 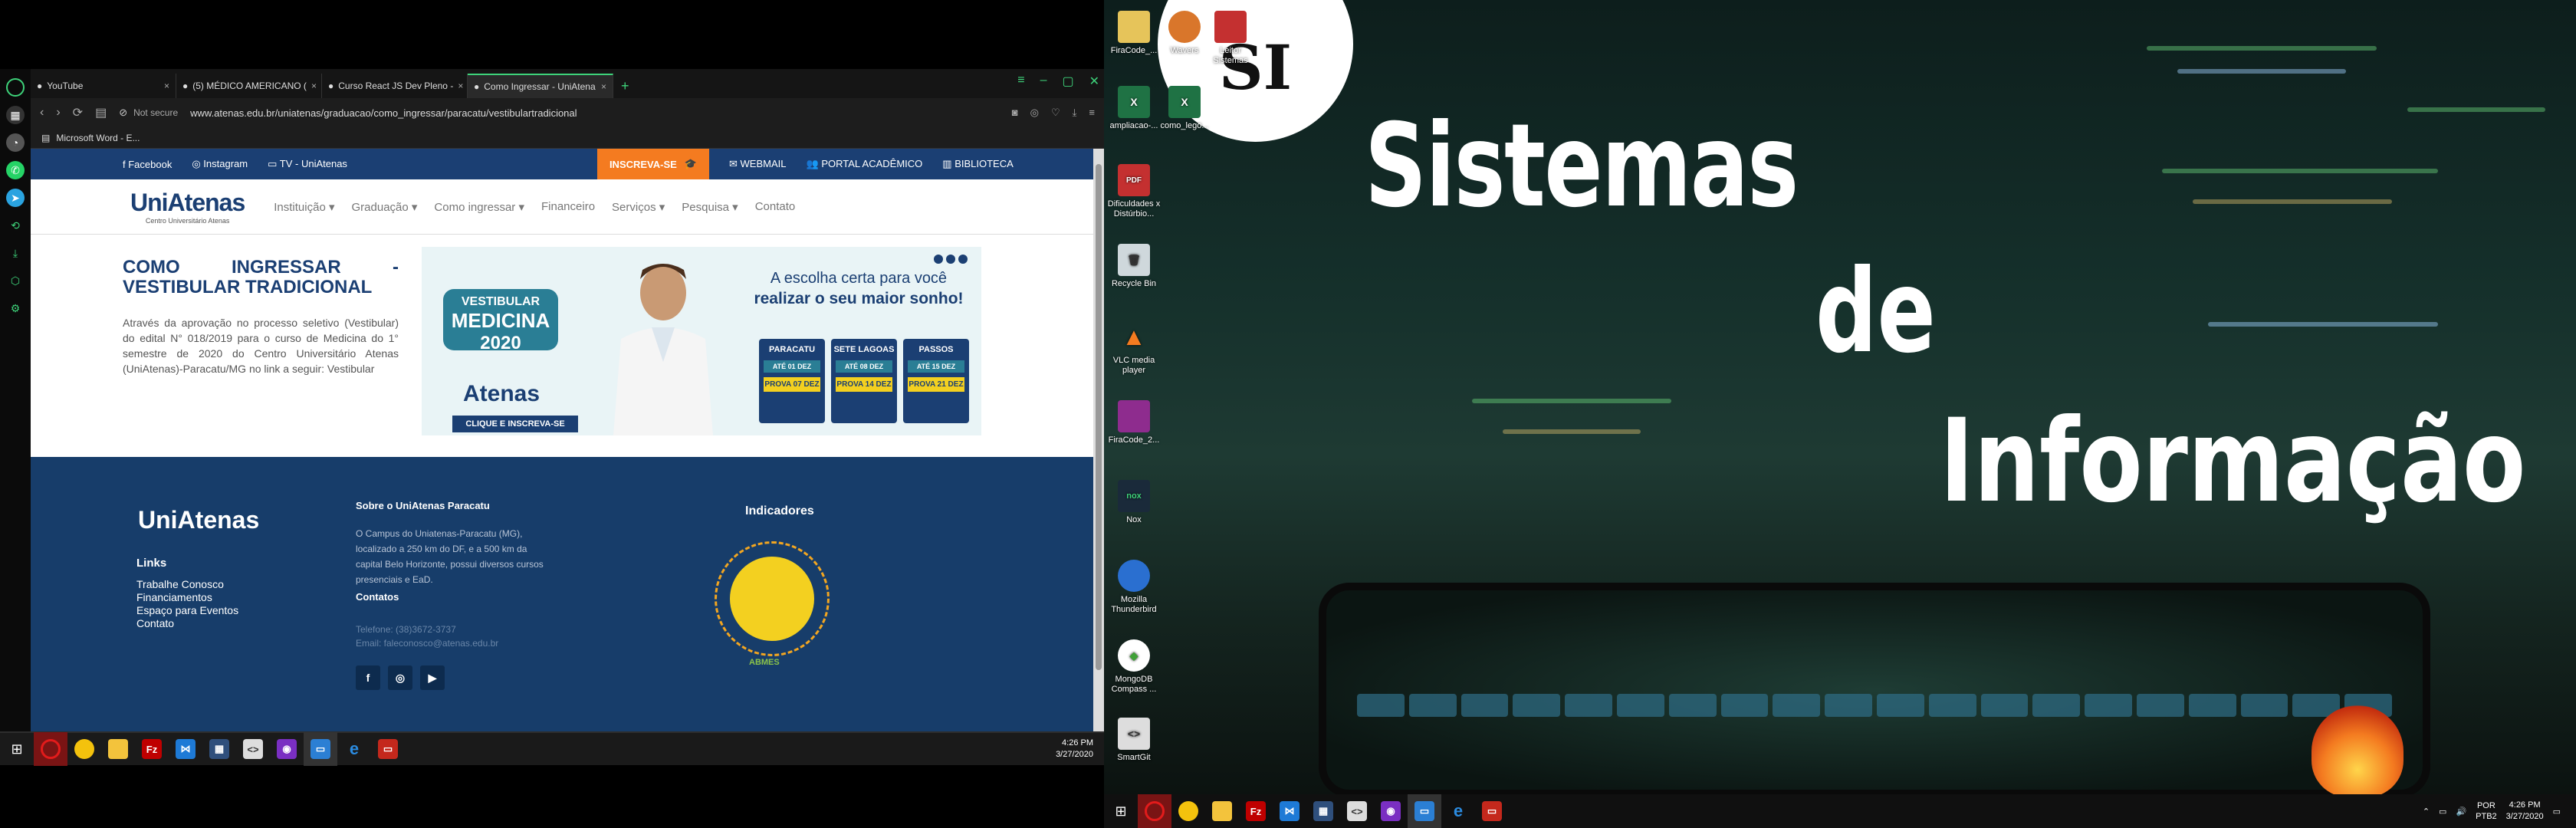 I want to click on facebook-link: f Facebook, so click(x=148, y=164).